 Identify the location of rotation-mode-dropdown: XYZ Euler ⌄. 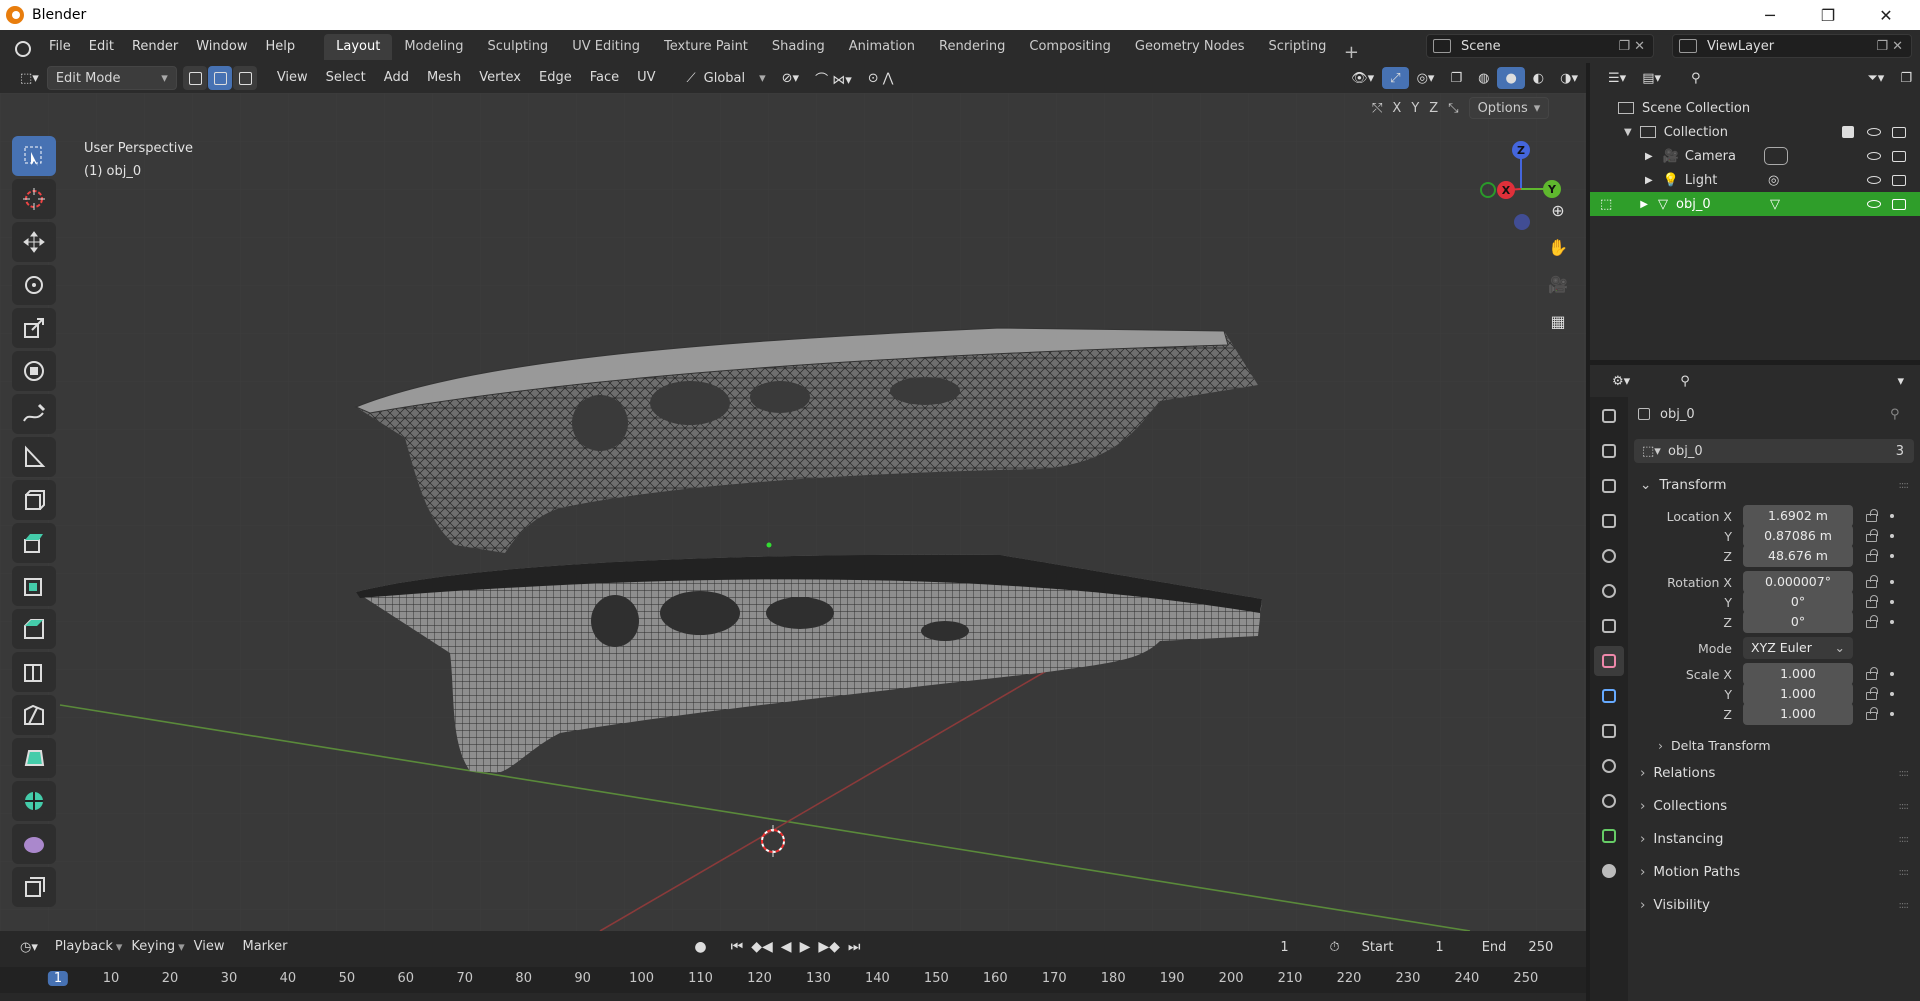
(1798, 648).